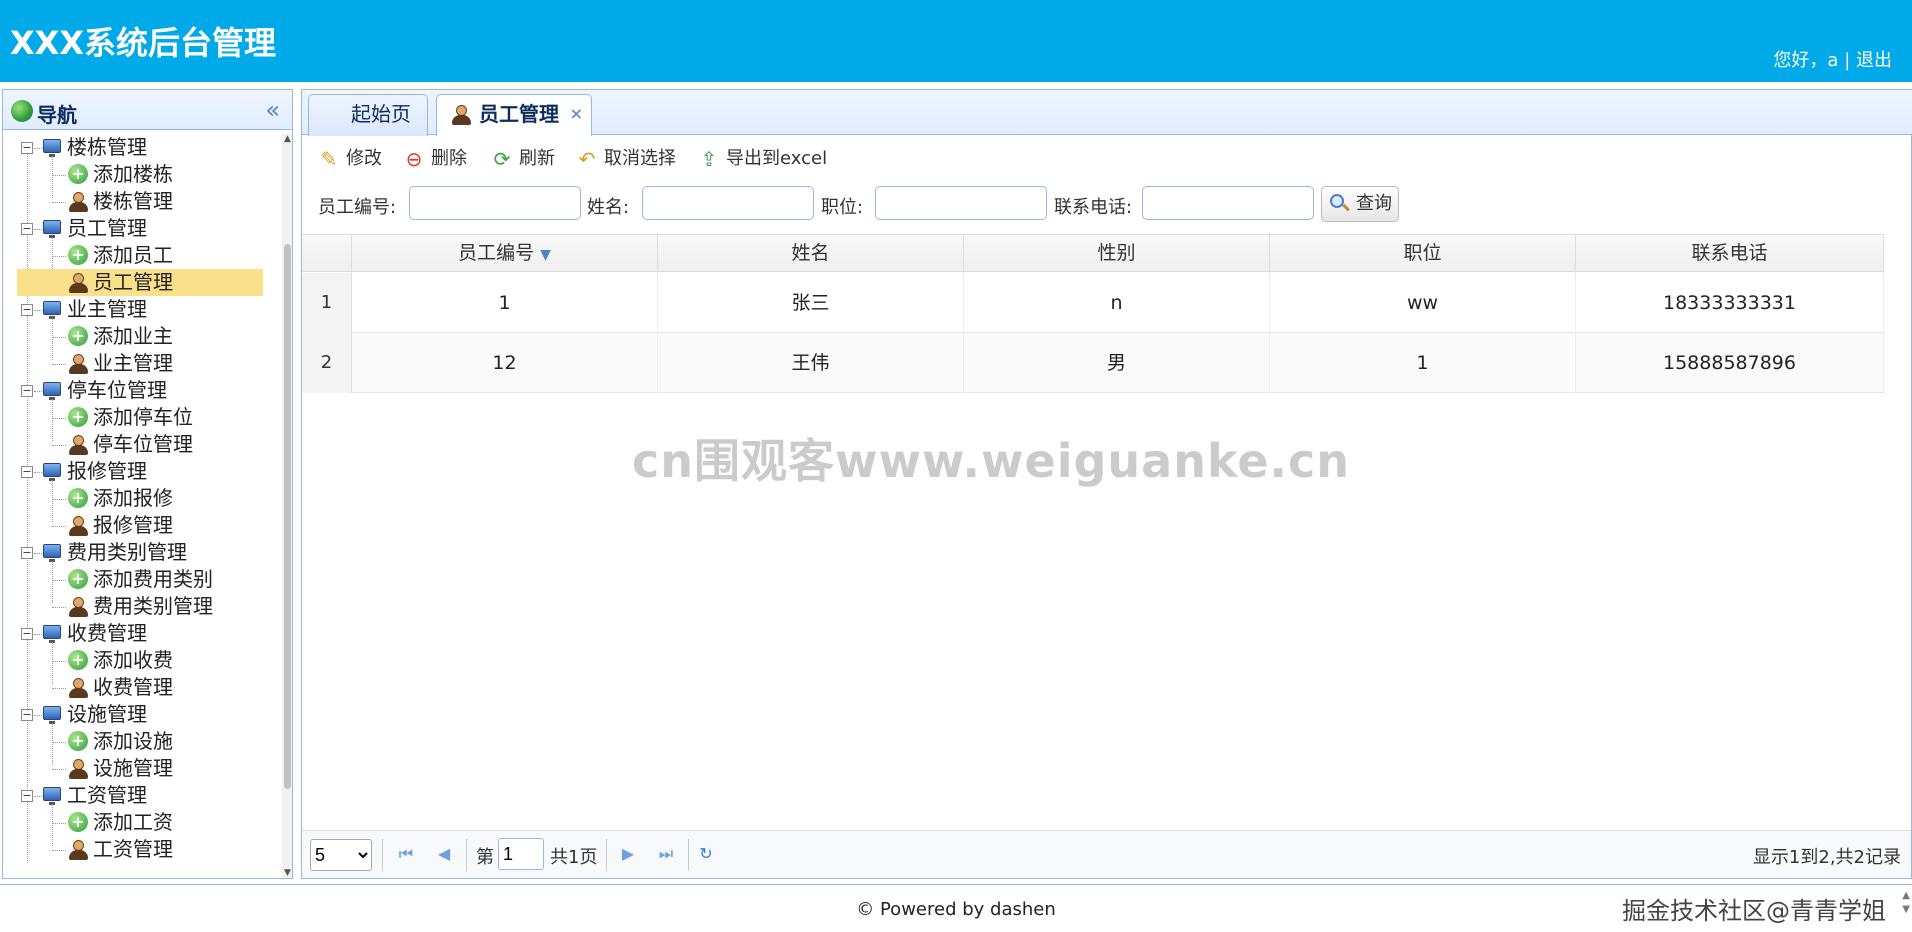 Image resolution: width=1912 pixels, height=932 pixels. What do you see at coordinates (143, 417) in the screenshot?
I see `sidebar-item-add: 添加停车位` at bounding box center [143, 417].